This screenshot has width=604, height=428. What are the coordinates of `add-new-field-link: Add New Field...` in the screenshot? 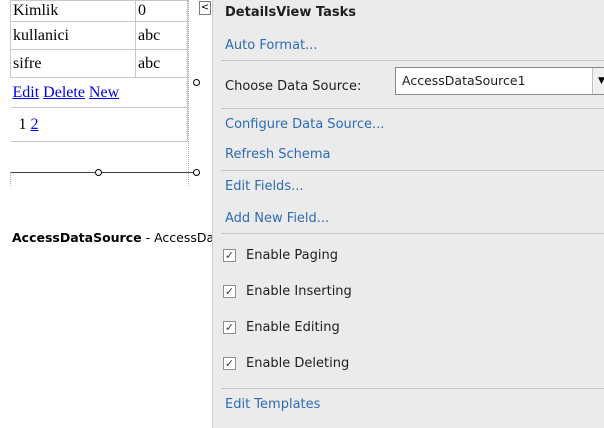 It's located at (277, 218).